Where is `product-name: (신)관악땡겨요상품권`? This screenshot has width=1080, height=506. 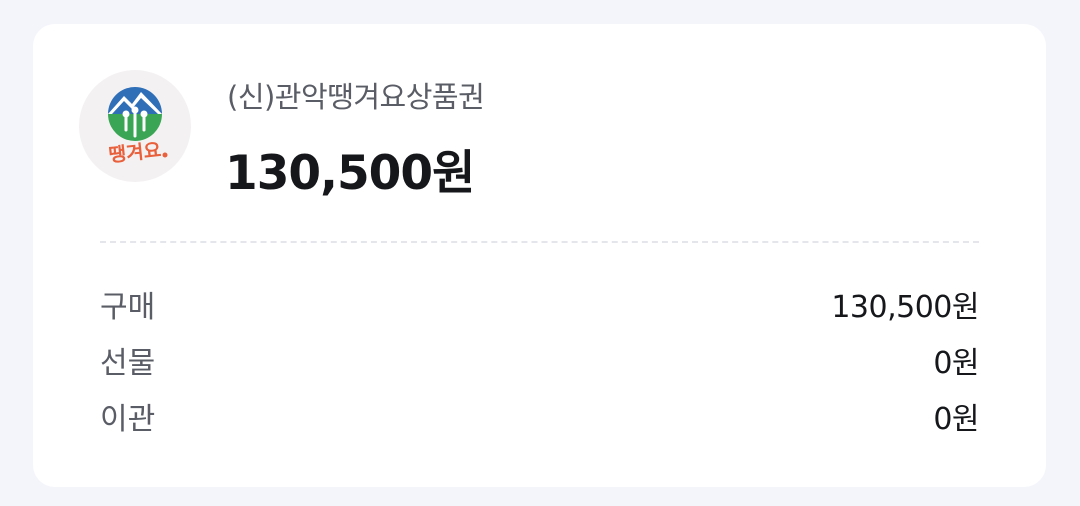
product-name: (신)관악땡겨요상품권 is located at coordinates (356, 97).